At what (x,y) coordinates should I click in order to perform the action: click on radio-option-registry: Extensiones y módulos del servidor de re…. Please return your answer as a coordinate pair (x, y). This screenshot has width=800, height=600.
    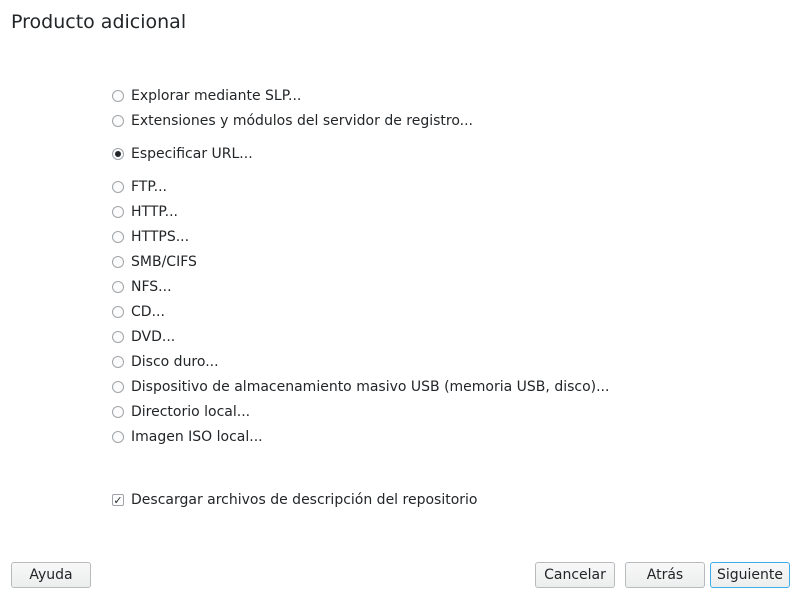
    Looking at the image, I should click on (292, 121).